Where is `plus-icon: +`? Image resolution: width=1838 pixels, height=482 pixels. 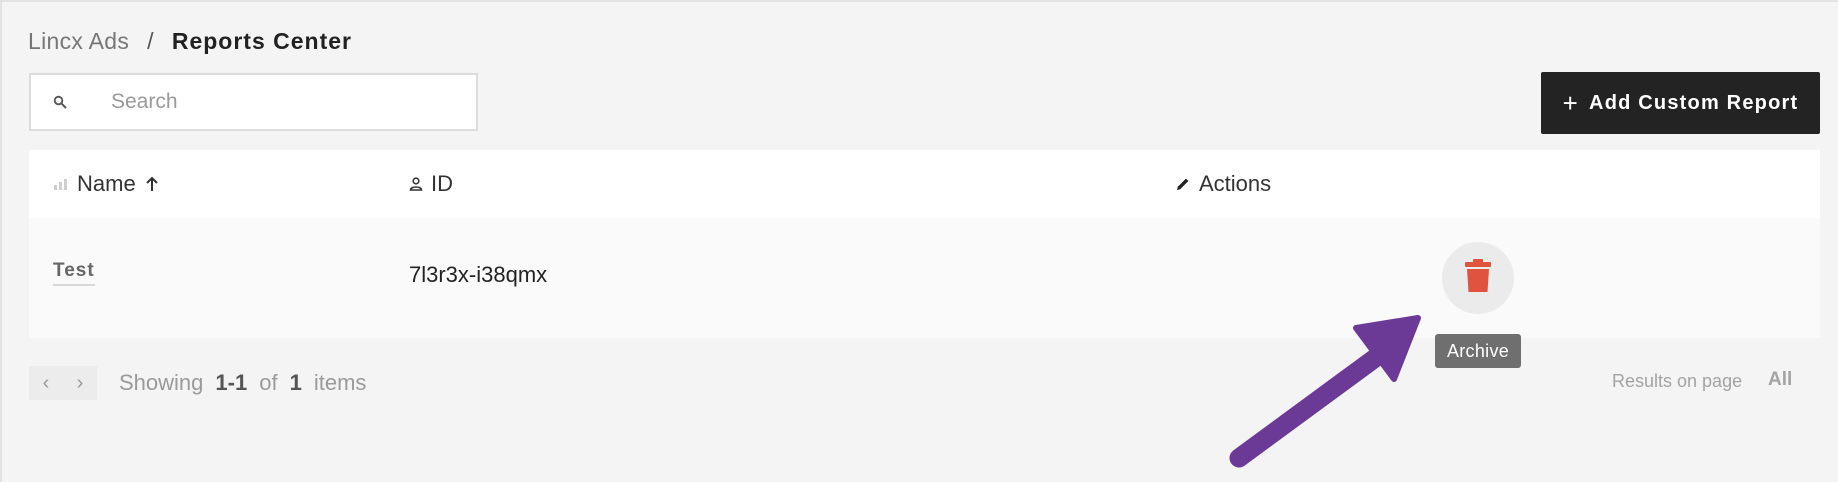 plus-icon: + is located at coordinates (1571, 103).